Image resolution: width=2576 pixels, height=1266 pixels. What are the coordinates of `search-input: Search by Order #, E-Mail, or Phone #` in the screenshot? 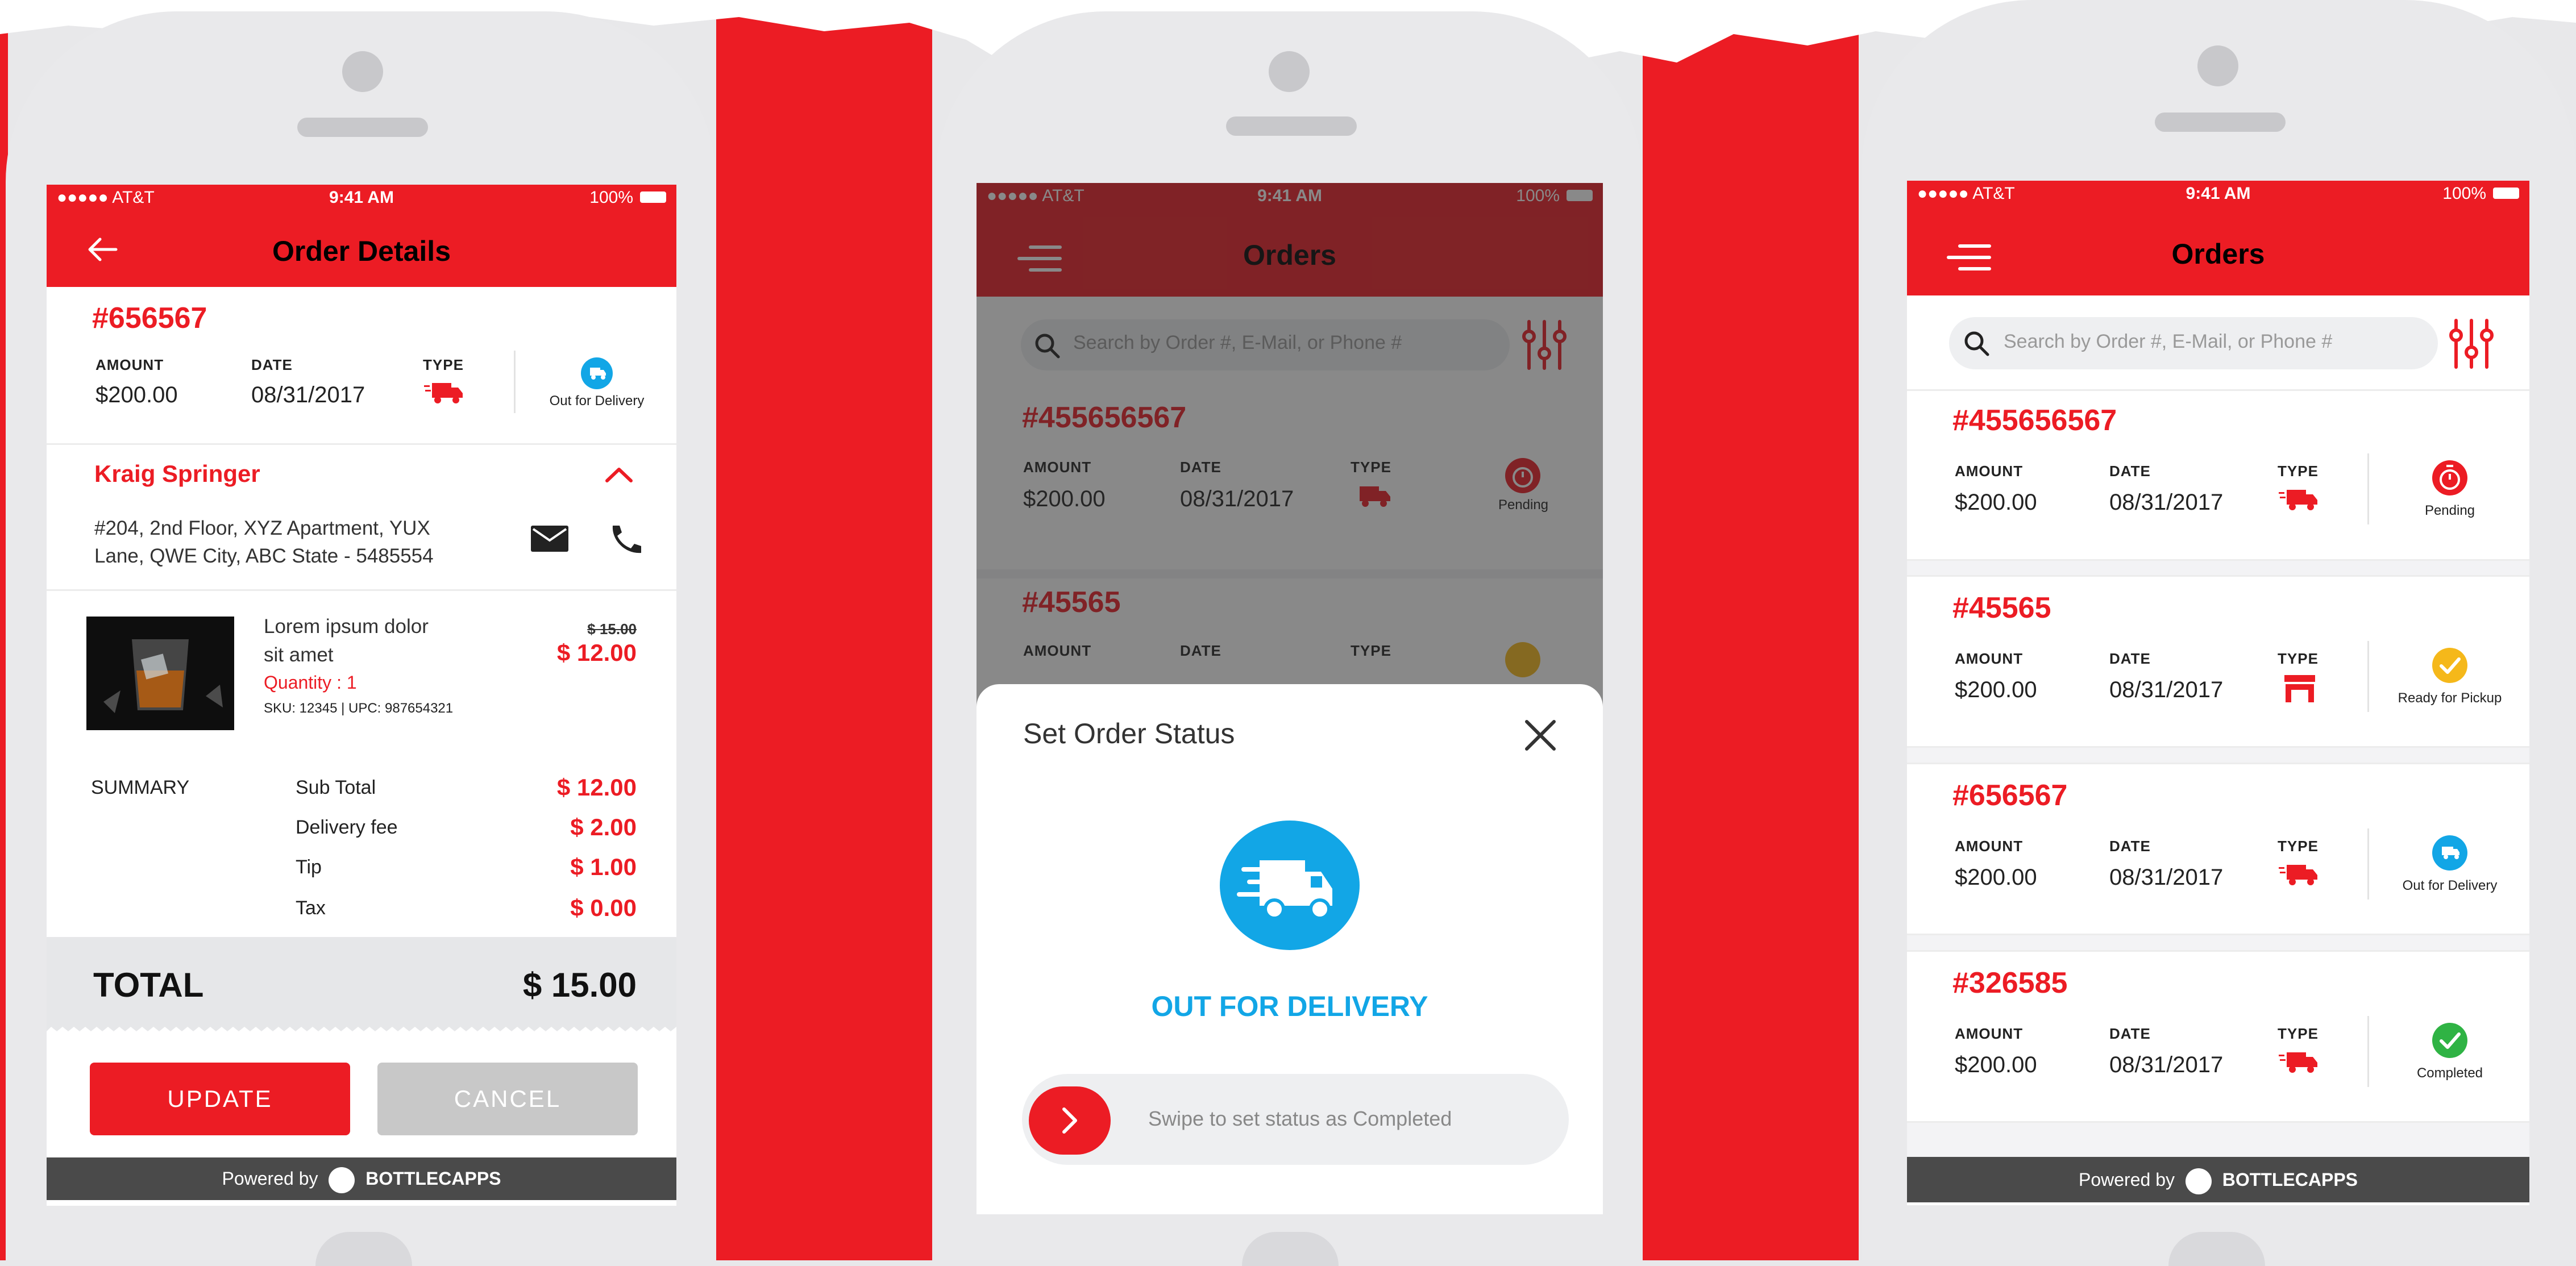 It's located at (2168, 342).